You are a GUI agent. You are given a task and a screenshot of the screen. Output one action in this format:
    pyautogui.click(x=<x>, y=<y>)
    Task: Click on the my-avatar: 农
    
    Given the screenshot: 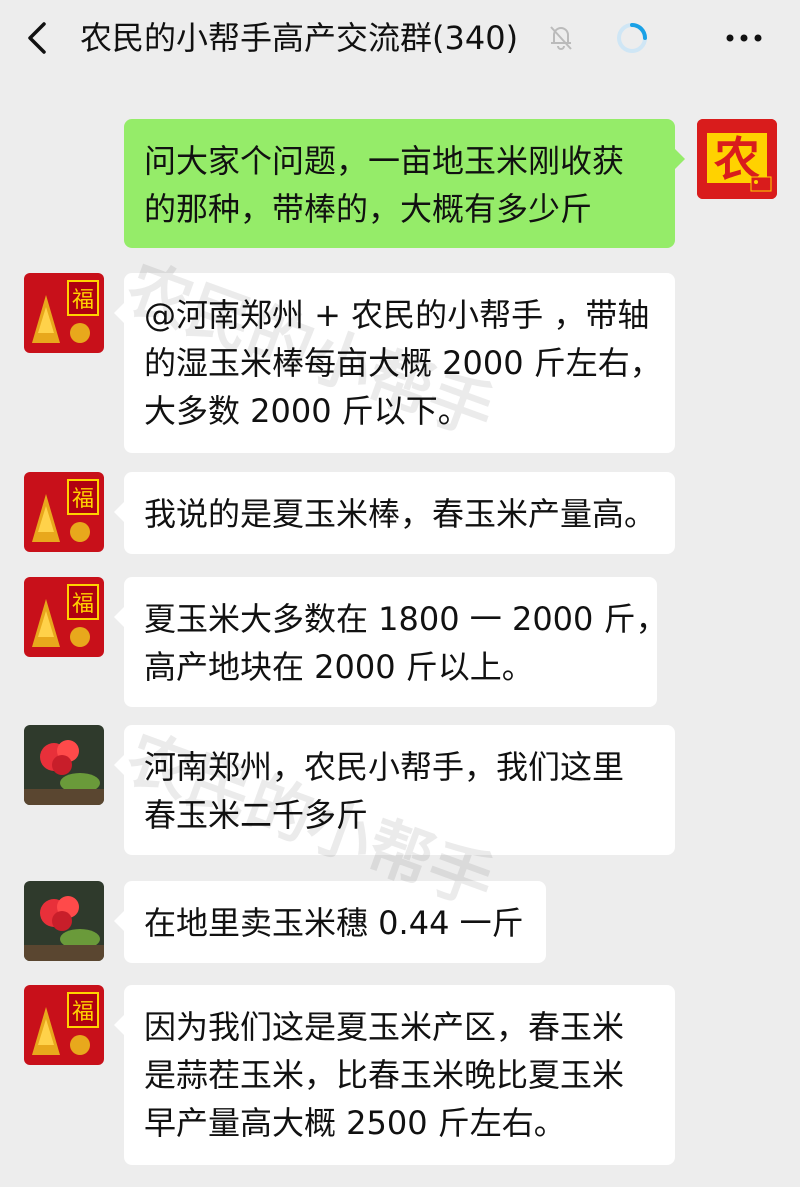 What is the action you would take?
    pyautogui.click(x=737, y=159)
    